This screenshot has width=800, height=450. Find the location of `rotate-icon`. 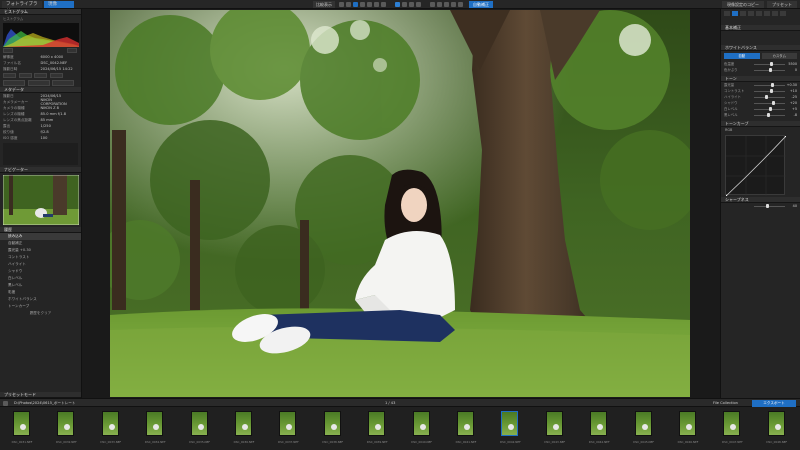

rotate-icon is located at coordinates (369, 4).